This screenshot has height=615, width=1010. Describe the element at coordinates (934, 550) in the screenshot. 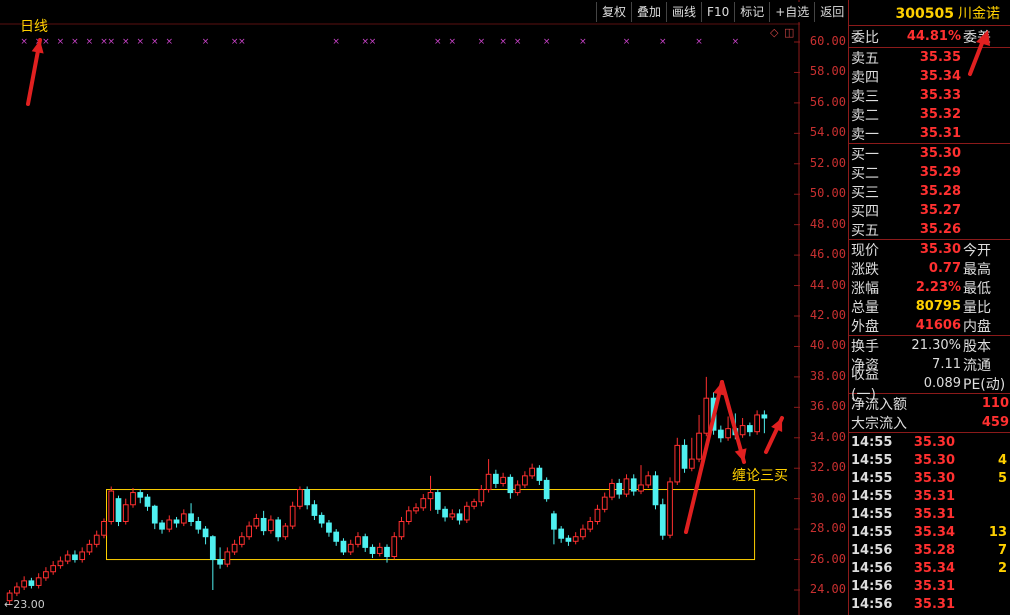

I see `tick-price: 35.28` at that location.